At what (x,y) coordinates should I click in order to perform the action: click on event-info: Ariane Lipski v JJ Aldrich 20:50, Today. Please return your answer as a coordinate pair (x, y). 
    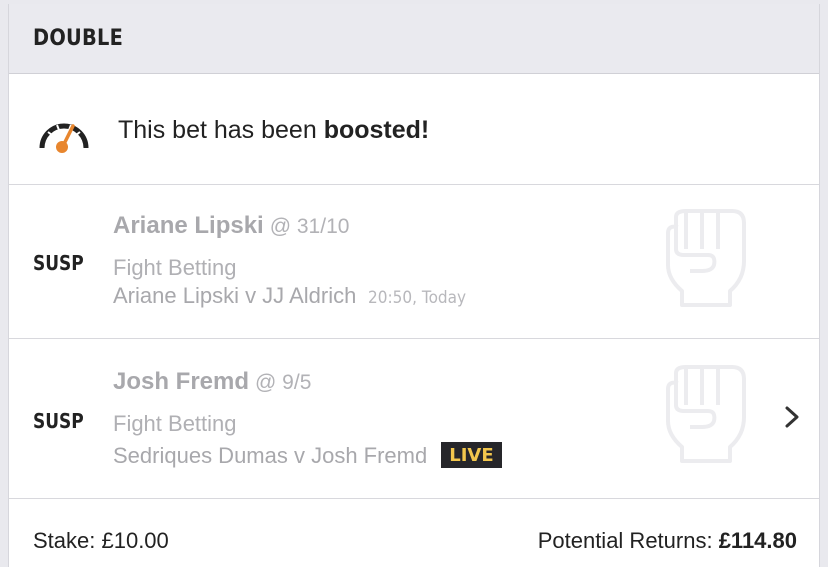
    Looking at the image, I should click on (295, 296).